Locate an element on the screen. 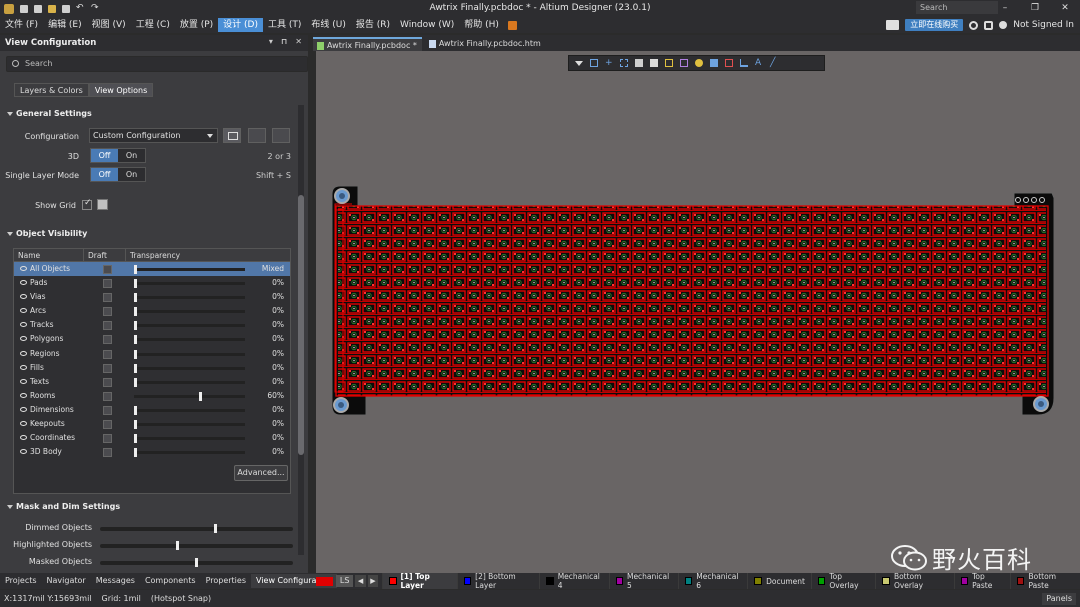 The width and height of the screenshot is (1080, 607). three-d-on: On is located at coordinates (131, 155).